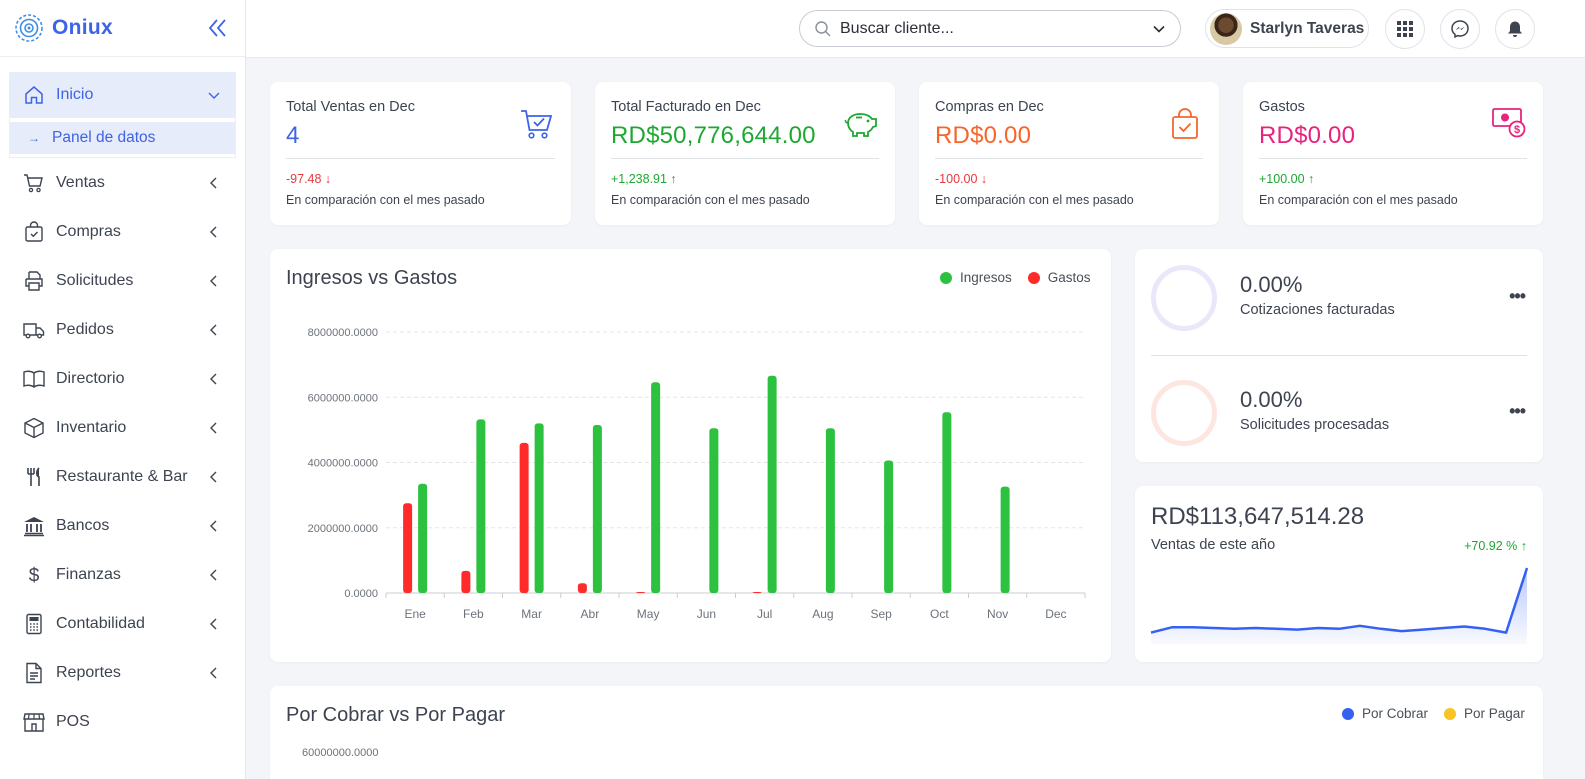 This screenshot has width=1585, height=779. Describe the element at coordinates (88, 672) in the screenshot. I see `sidebar-item-label: Reportes` at that location.